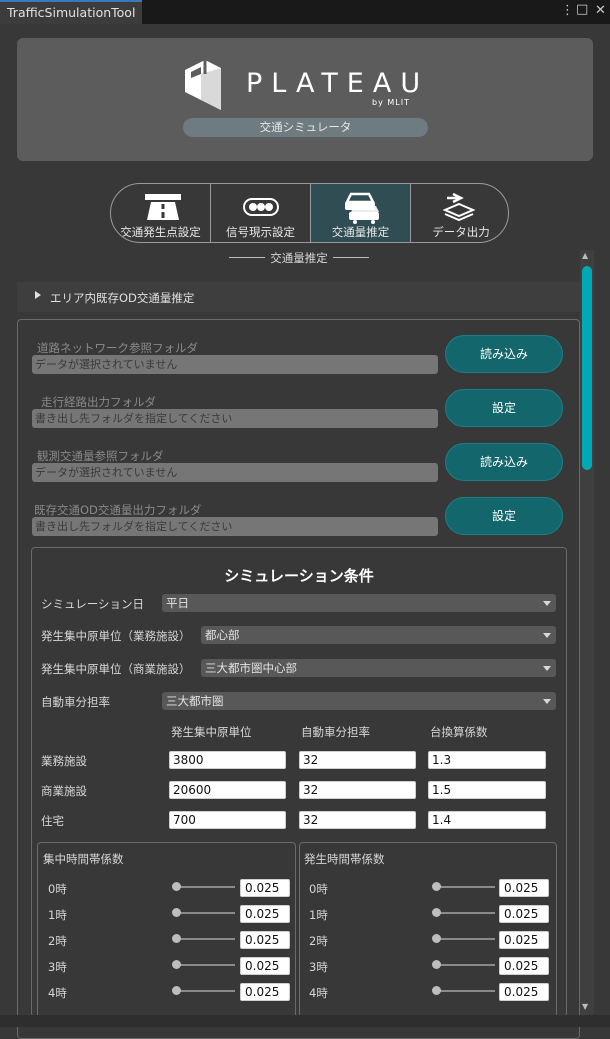  Describe the element at coordinates (93, 604) in the screenshot. I see `simulation-day-label: シミュレーション日` at that location.